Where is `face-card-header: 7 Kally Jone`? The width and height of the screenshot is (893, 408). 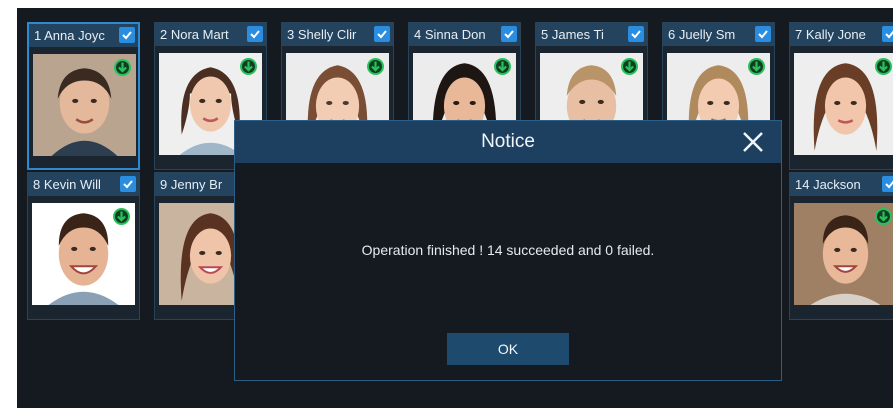 face-card-header: 7 Kally Jone is located at coordinates (841, 34).